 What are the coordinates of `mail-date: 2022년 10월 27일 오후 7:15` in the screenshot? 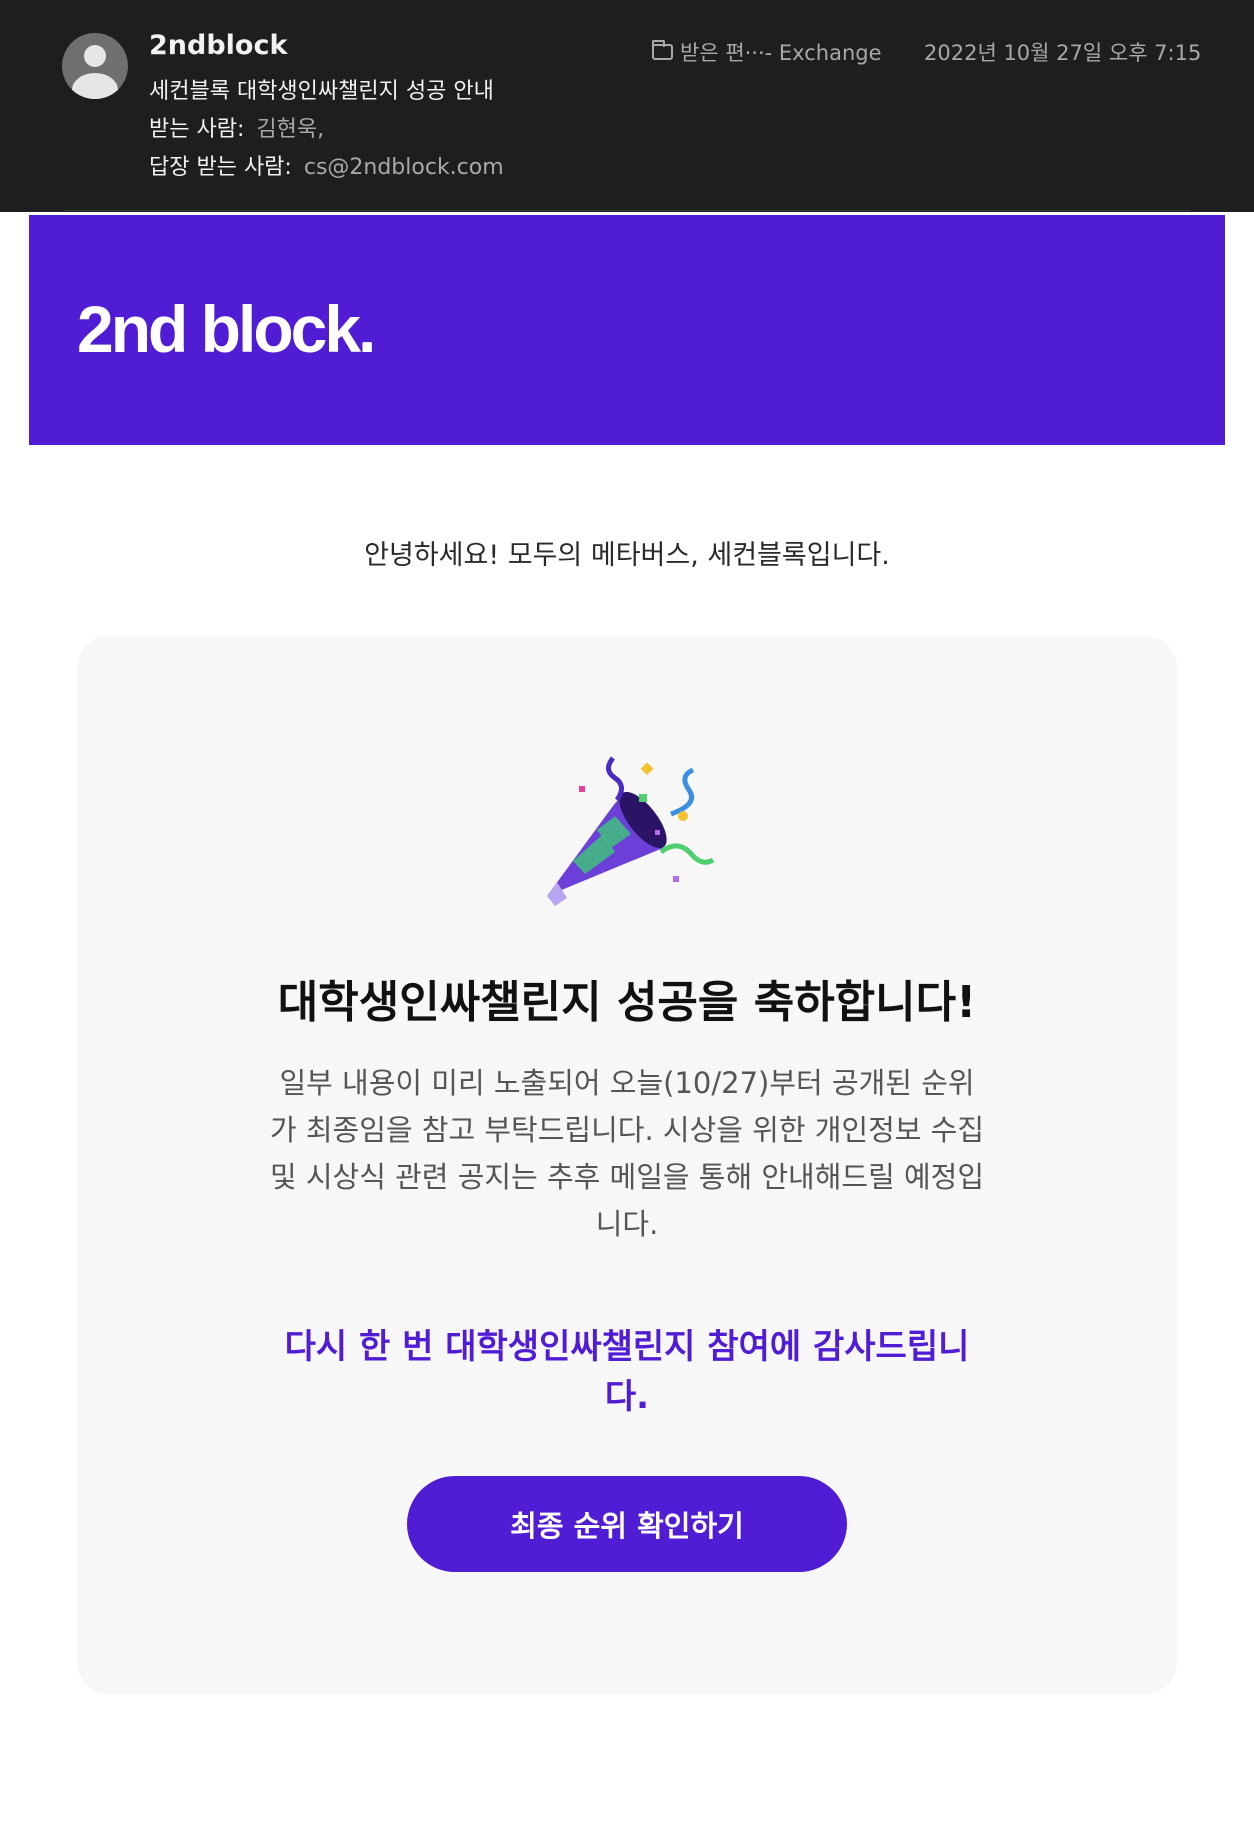 It's located at (1063, 53).